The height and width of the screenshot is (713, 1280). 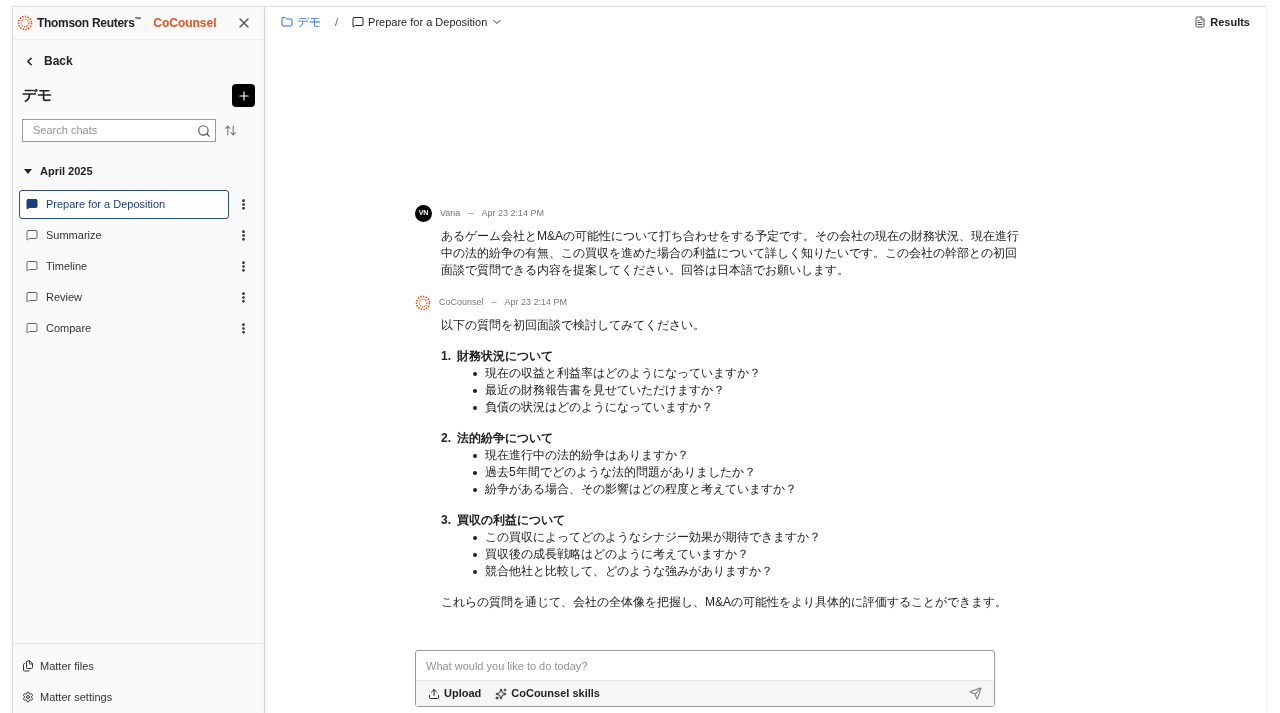 What do you see at coordinates (124, 297) in the screenshot?
I see `chat-item: Review` at bounding box center [124, 297].